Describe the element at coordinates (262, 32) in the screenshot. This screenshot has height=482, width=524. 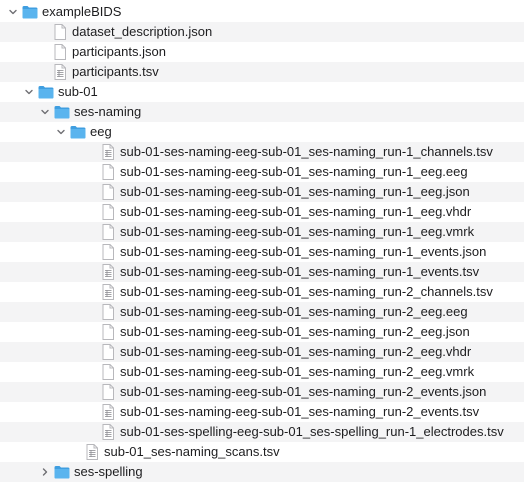
I see `file-row: dataset_description.json` at that location.